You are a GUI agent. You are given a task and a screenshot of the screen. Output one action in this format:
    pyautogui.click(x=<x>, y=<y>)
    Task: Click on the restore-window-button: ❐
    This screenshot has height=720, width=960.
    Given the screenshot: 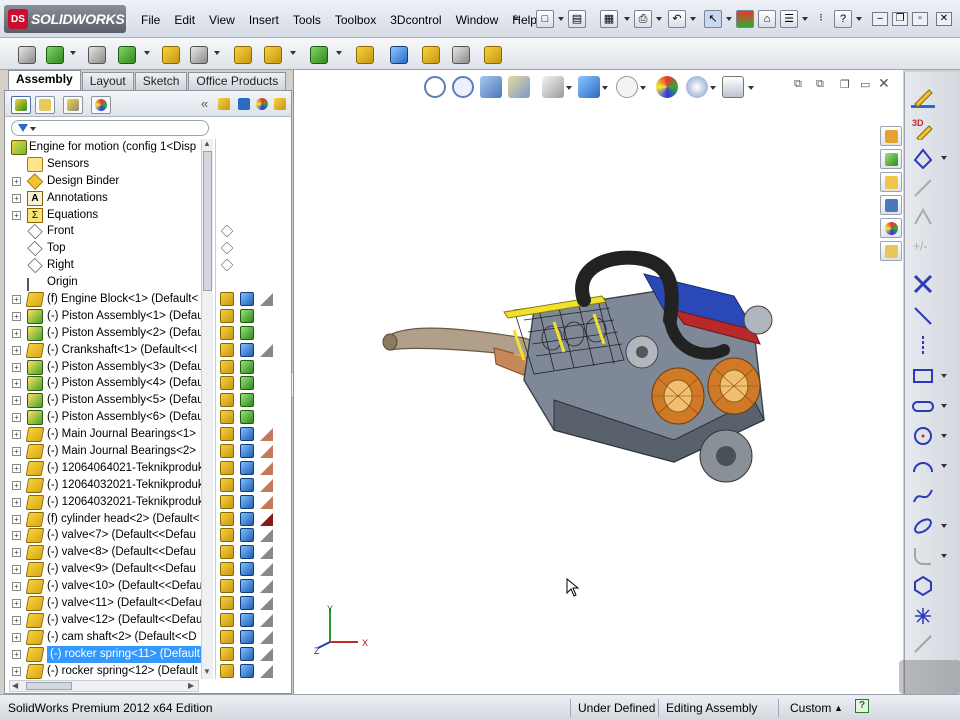 What is the action you would take?
    pyautogui.click(x=900, y=19)
    